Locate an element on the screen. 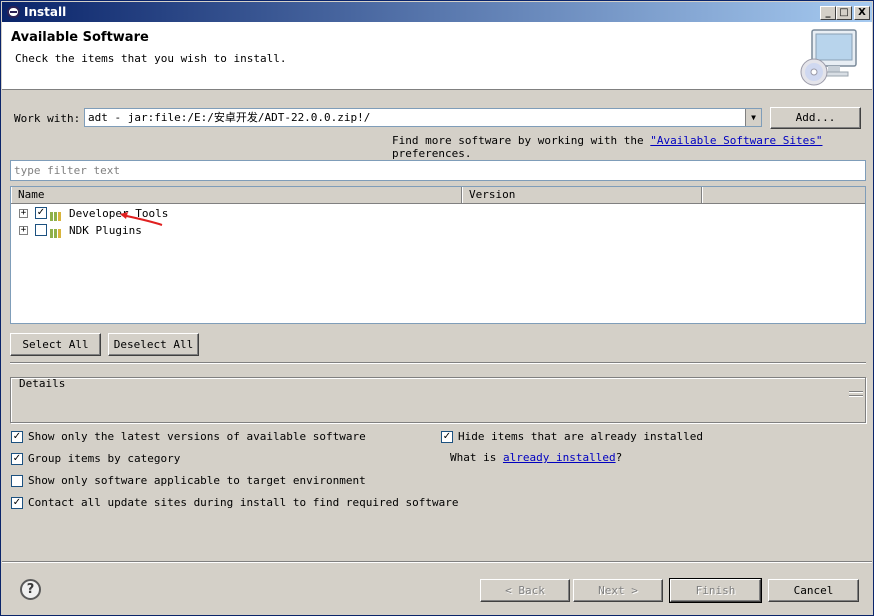  what-is-suffix: ? is located at coordinates (619, 457).